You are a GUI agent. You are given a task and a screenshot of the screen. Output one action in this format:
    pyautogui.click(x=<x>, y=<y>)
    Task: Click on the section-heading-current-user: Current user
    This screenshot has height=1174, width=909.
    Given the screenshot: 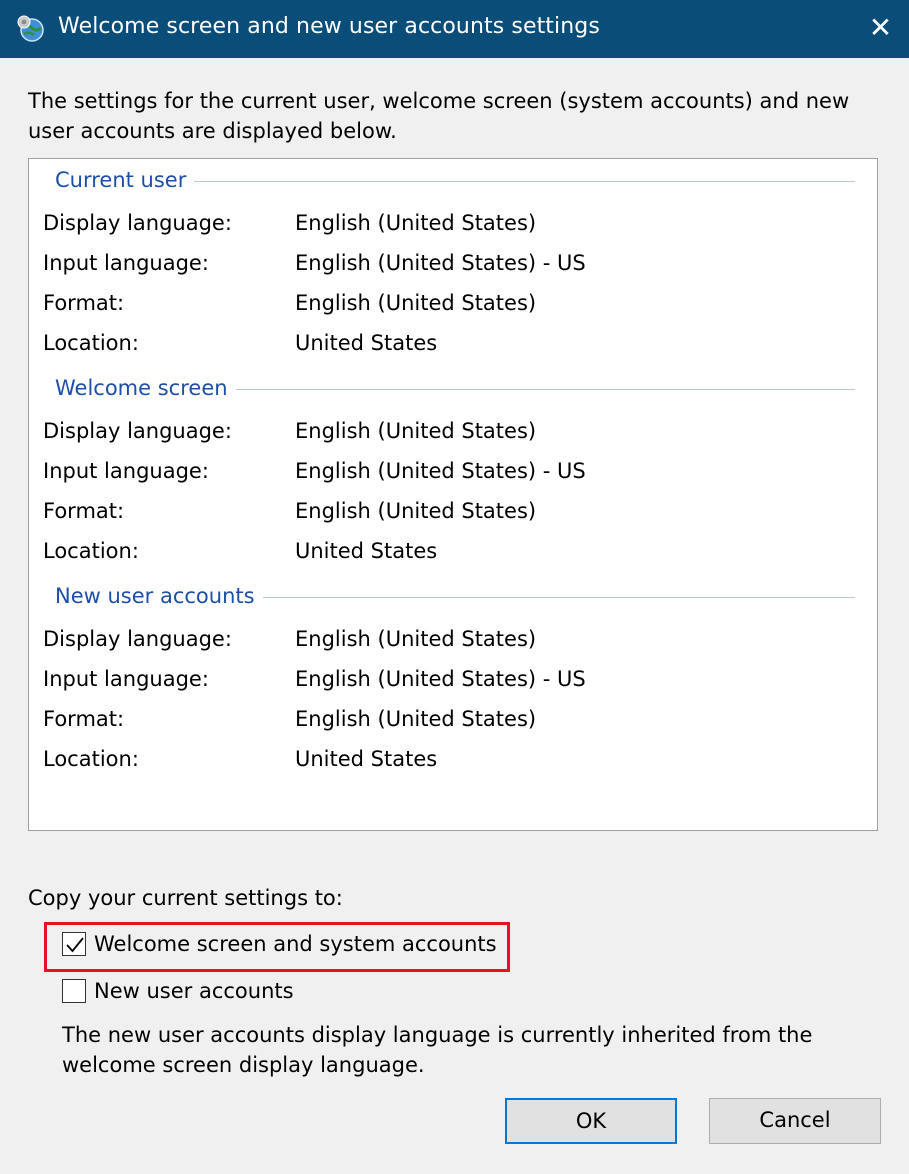 What is the action you would take?
    pyautogui.click(x=125, y=180)
    